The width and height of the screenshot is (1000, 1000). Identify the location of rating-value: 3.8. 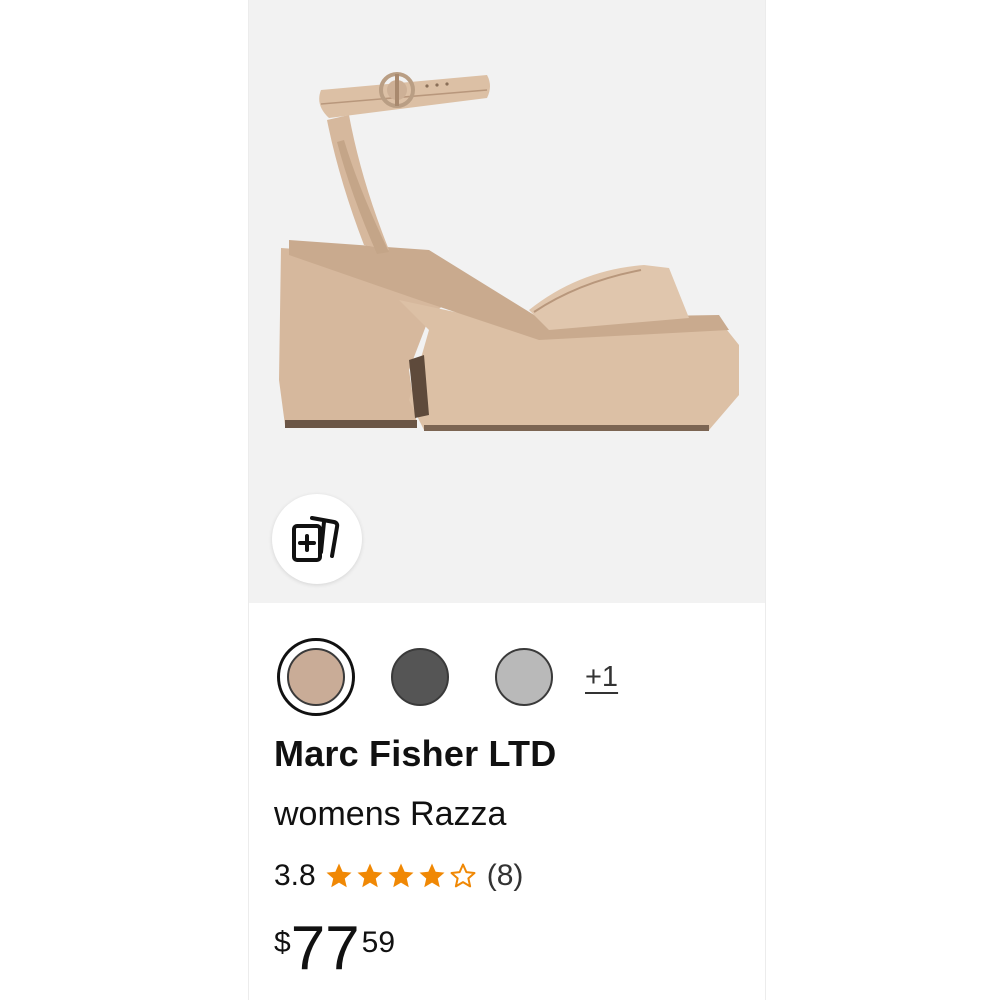
(295, 875).